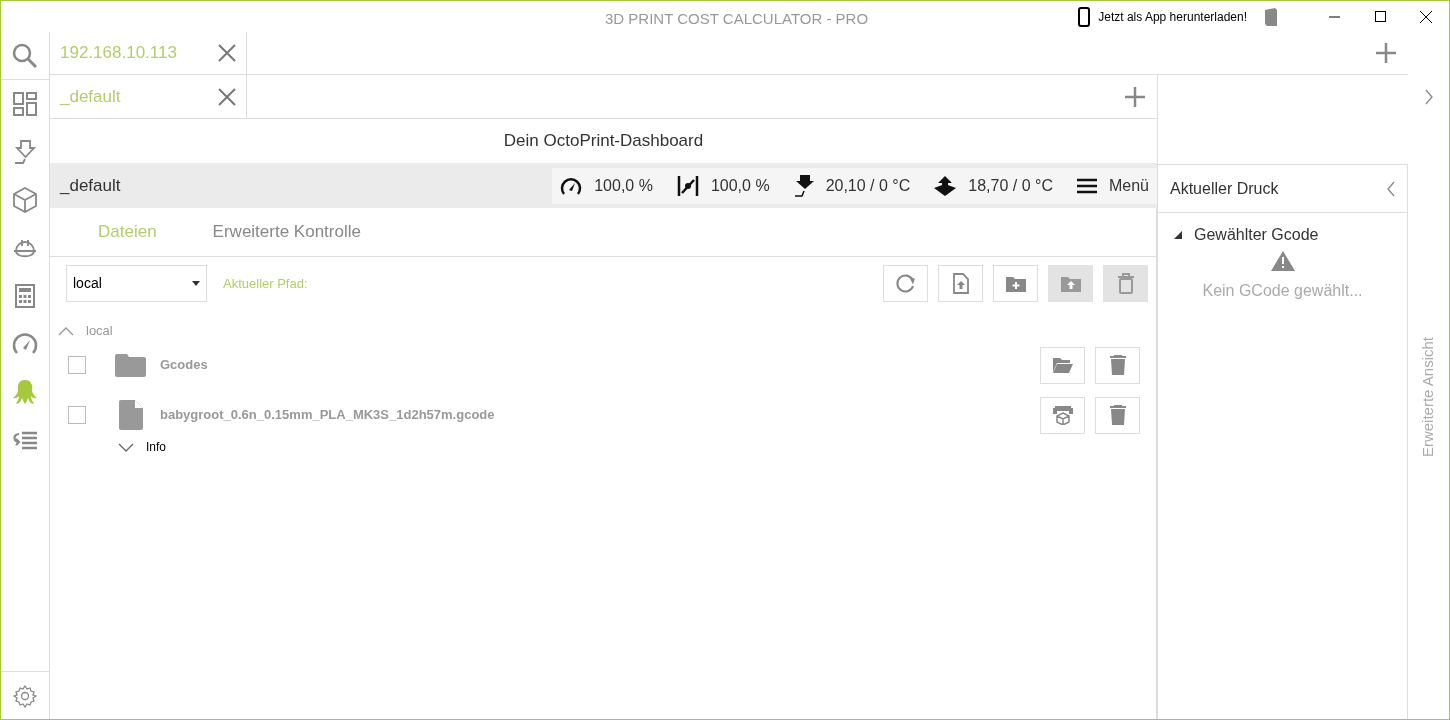 This screenshot has width=1450, height=720. Describe the element at coordinates (1162, 16) in the screenshot. I see `app-download-button: Jetzt als App herunterladen!` at that location.